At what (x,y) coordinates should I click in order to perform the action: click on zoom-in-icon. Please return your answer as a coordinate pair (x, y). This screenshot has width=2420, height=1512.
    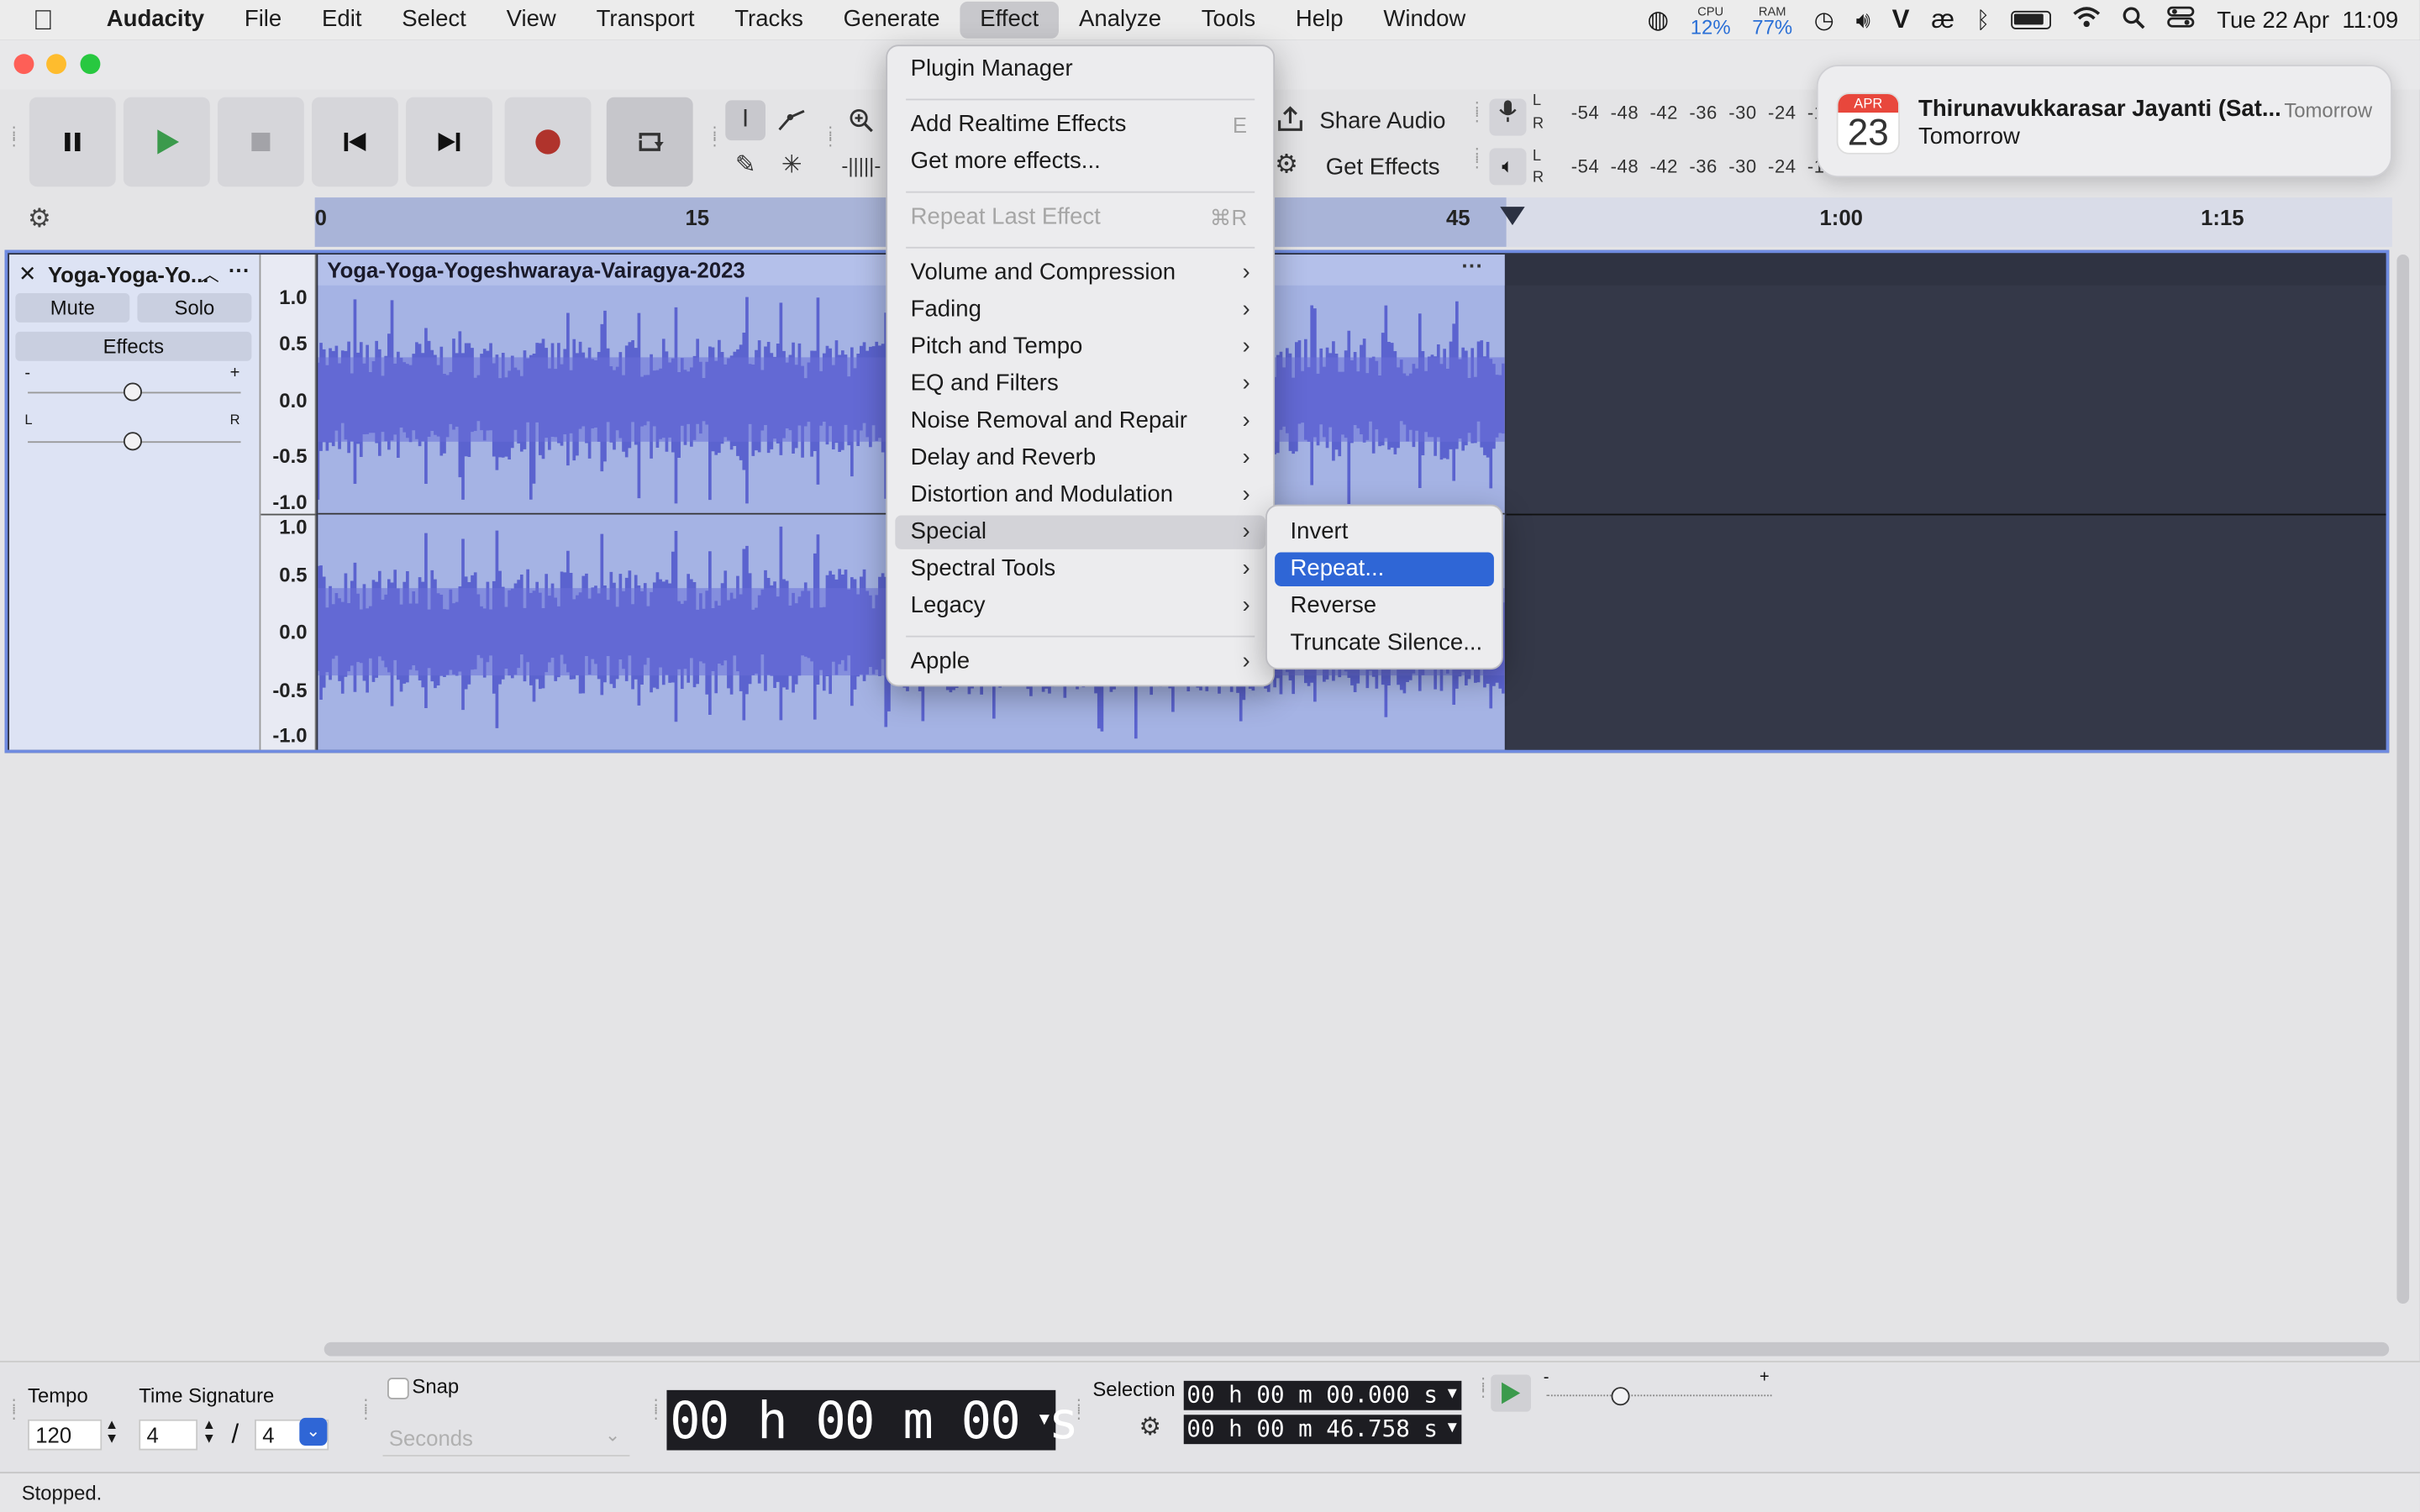
    Looking at the image, I should click on (861, 120).